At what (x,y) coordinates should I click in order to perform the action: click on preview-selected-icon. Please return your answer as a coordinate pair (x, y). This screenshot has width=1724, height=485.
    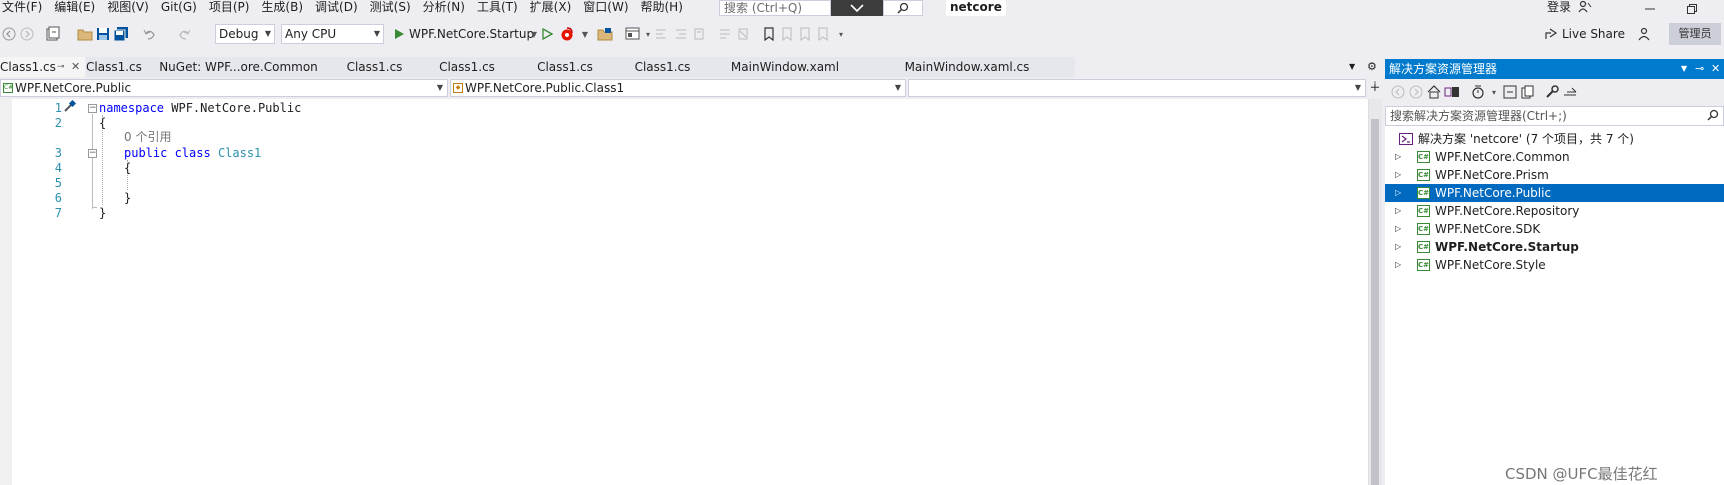
    Looking at the image, I should click on (1570, 92).